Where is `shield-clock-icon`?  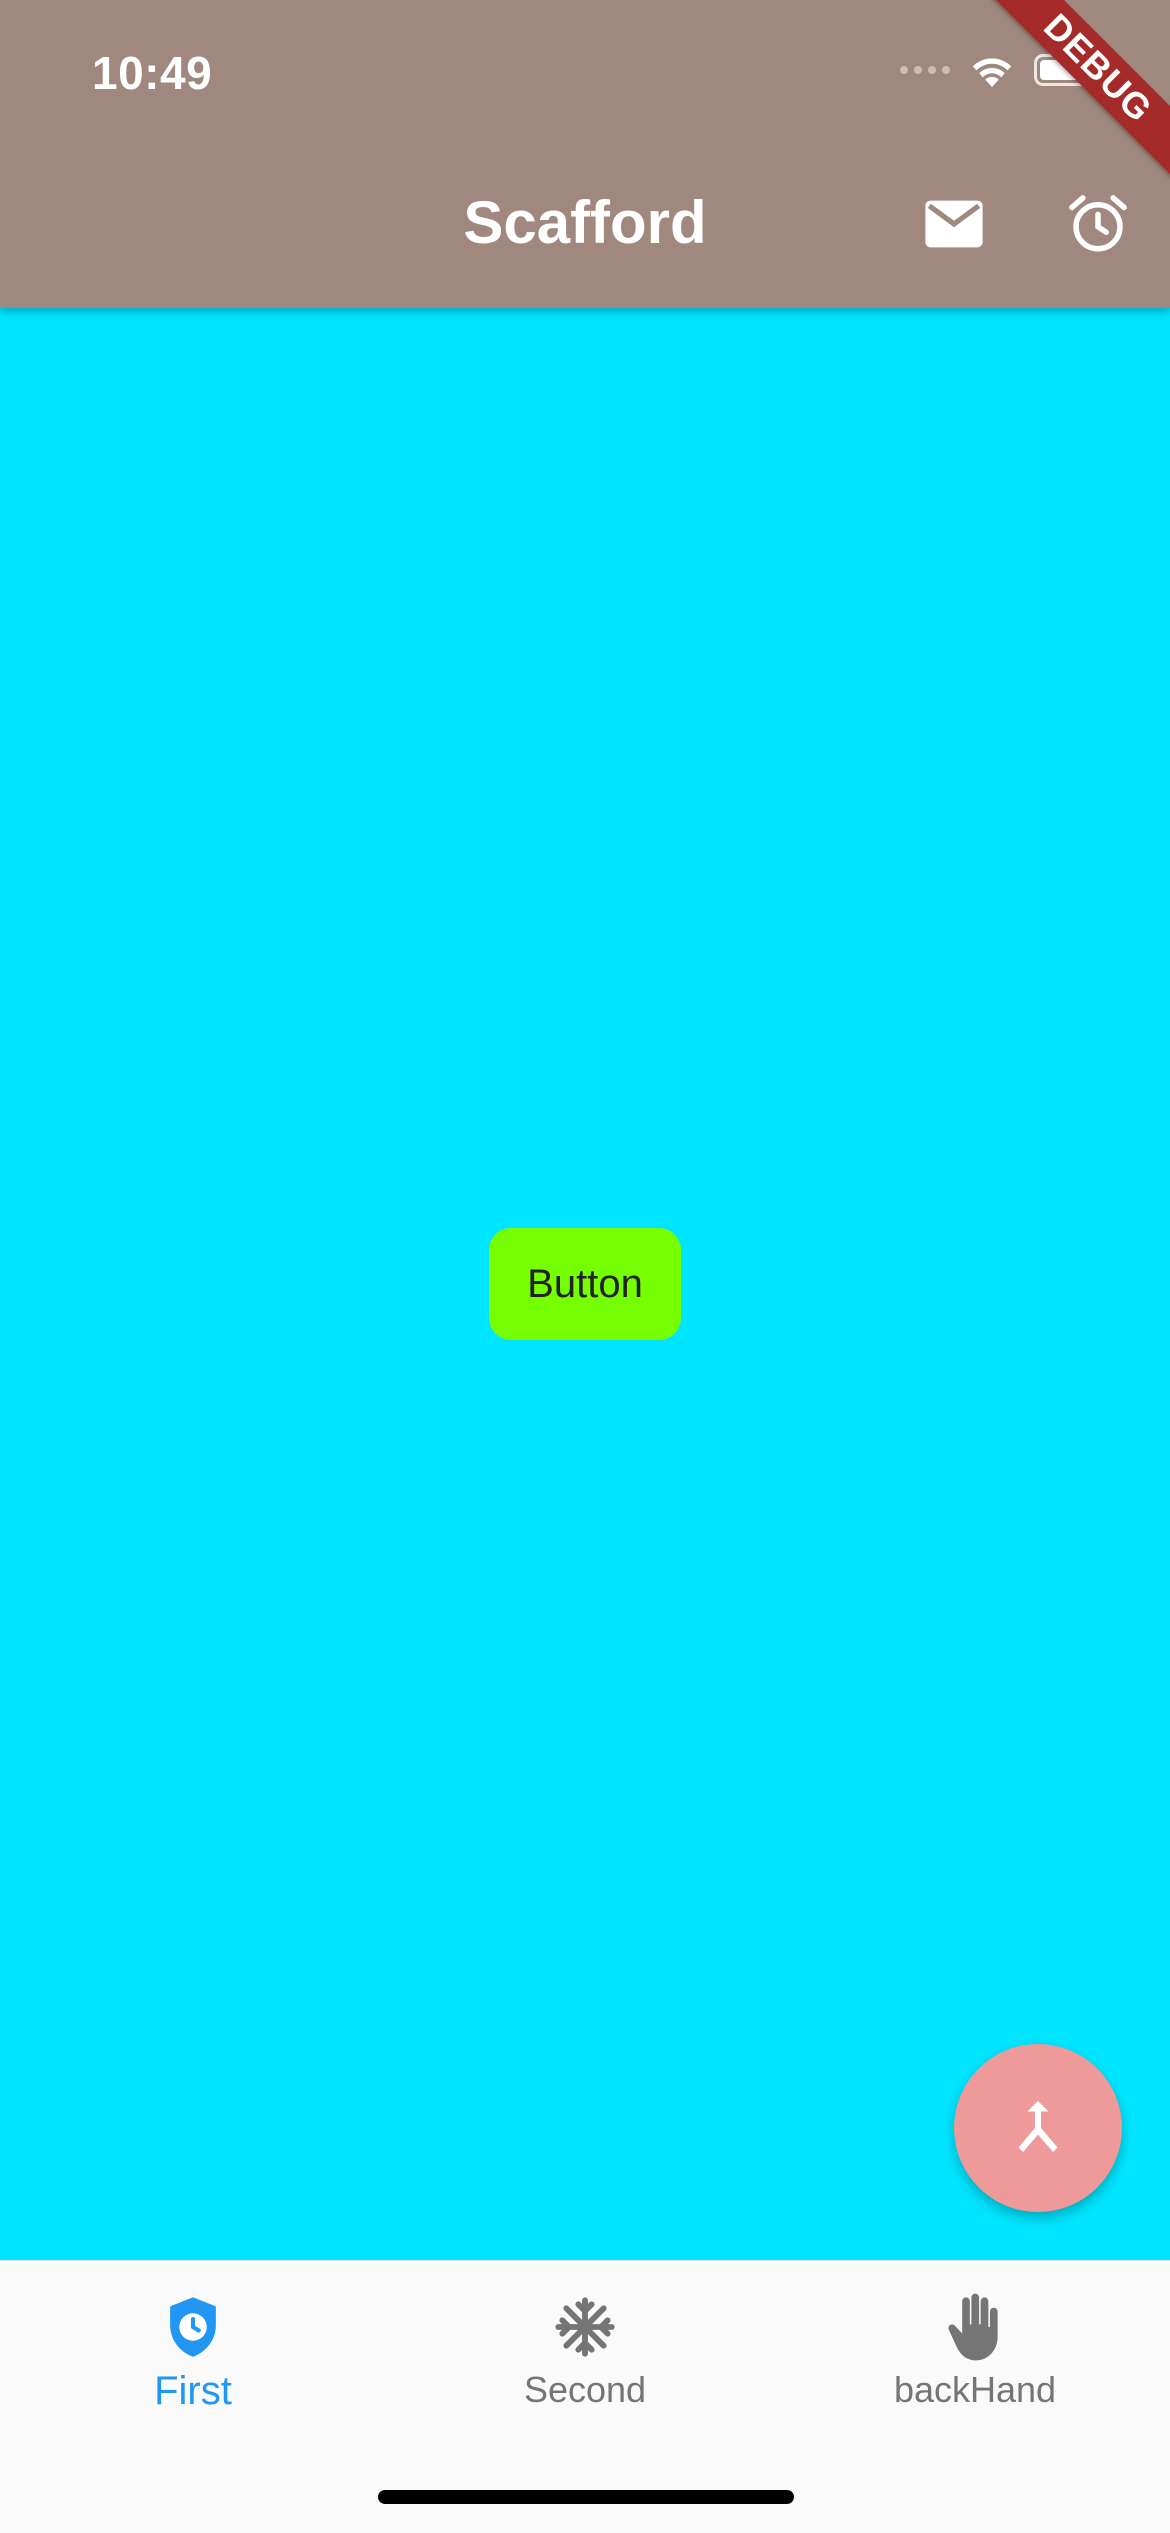
shield-clock-icon is located at coordinates (193, 2327).